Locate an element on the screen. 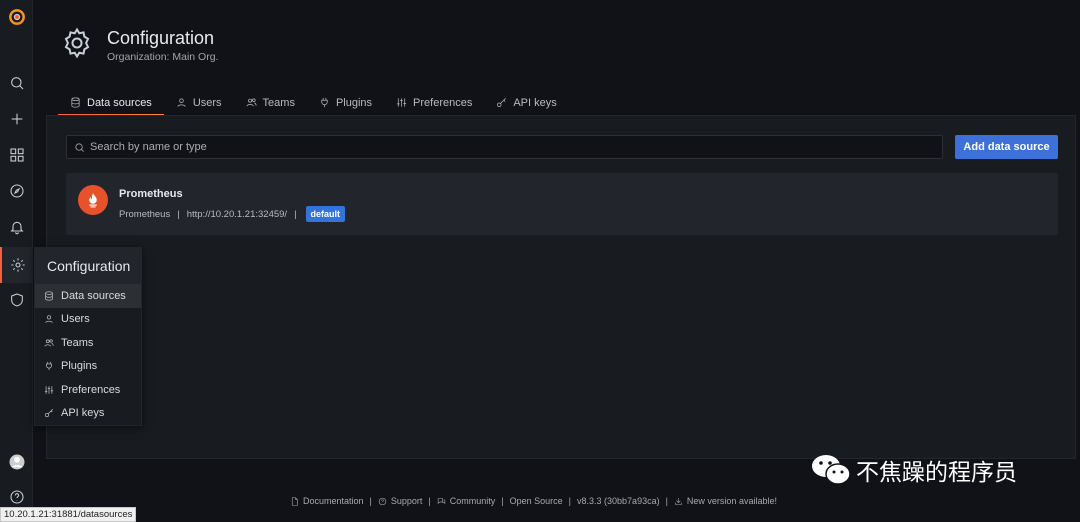 The width and height of the screenshot is (1080, 522). browser-status-url: 10.20.1.21:31881/datasources is located at coordinates (68, 514).